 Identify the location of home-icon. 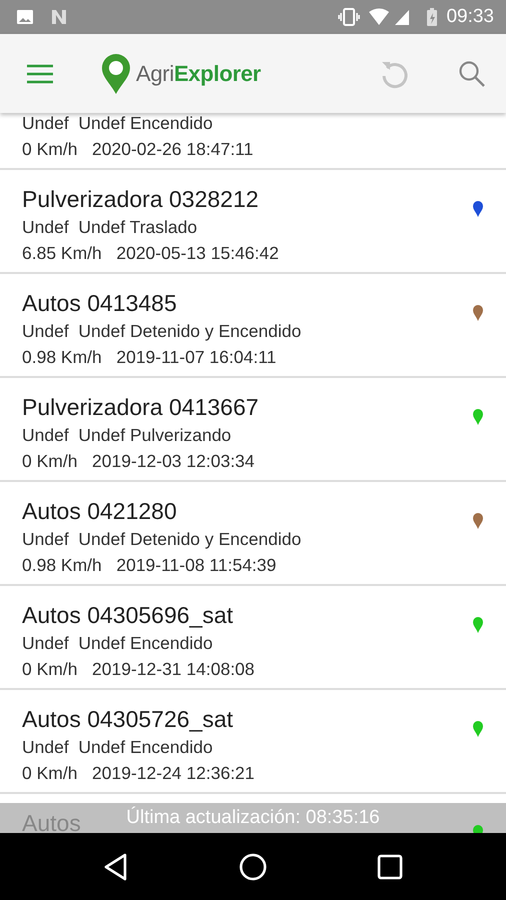
(253, 866).